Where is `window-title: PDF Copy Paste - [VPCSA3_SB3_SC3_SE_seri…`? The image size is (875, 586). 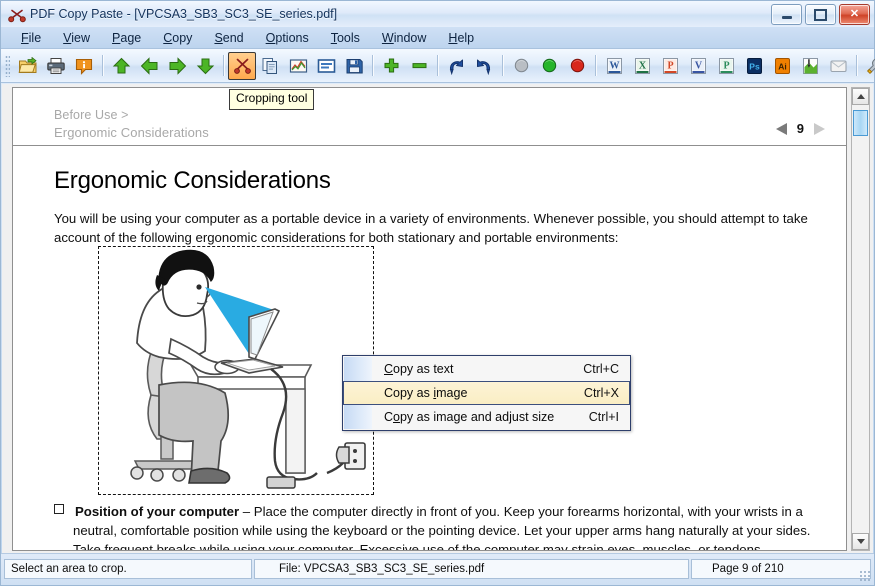 window-title: PDF Copy Paste - [VPCSA3_SB3_SC3_SE_seri… is located at coordinates (184, 14).